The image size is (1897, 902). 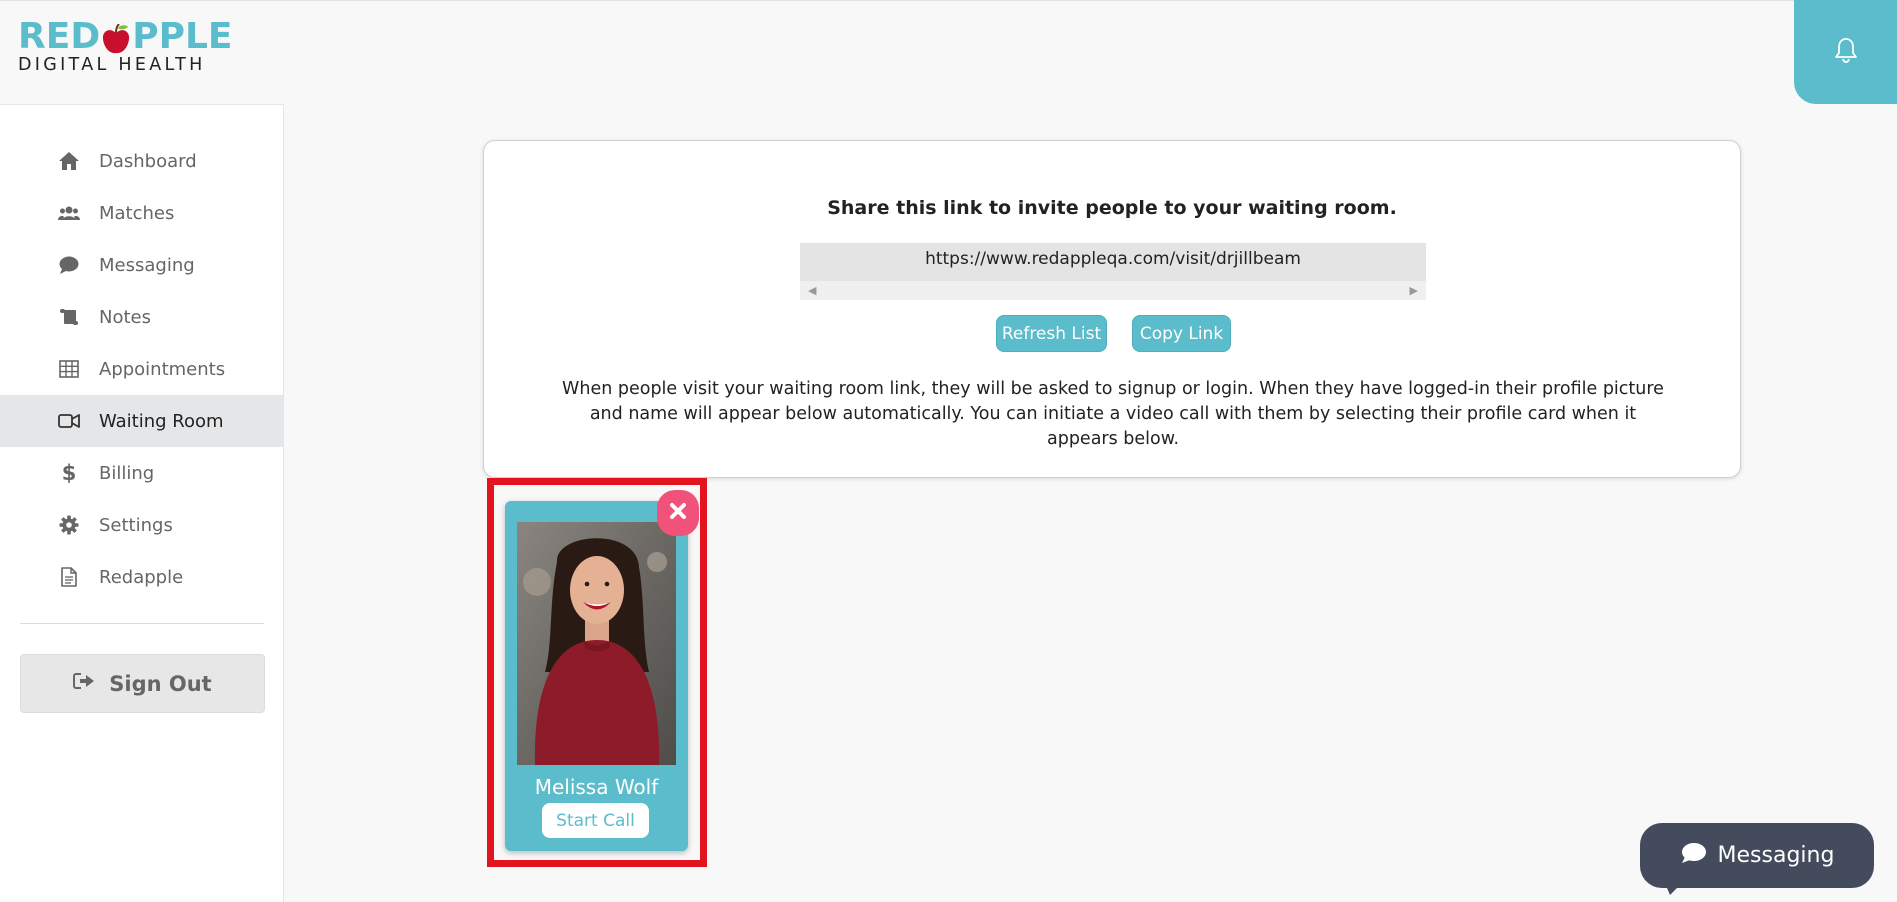 I want to click on dollar-icon: $, so click(x=69, y=473).